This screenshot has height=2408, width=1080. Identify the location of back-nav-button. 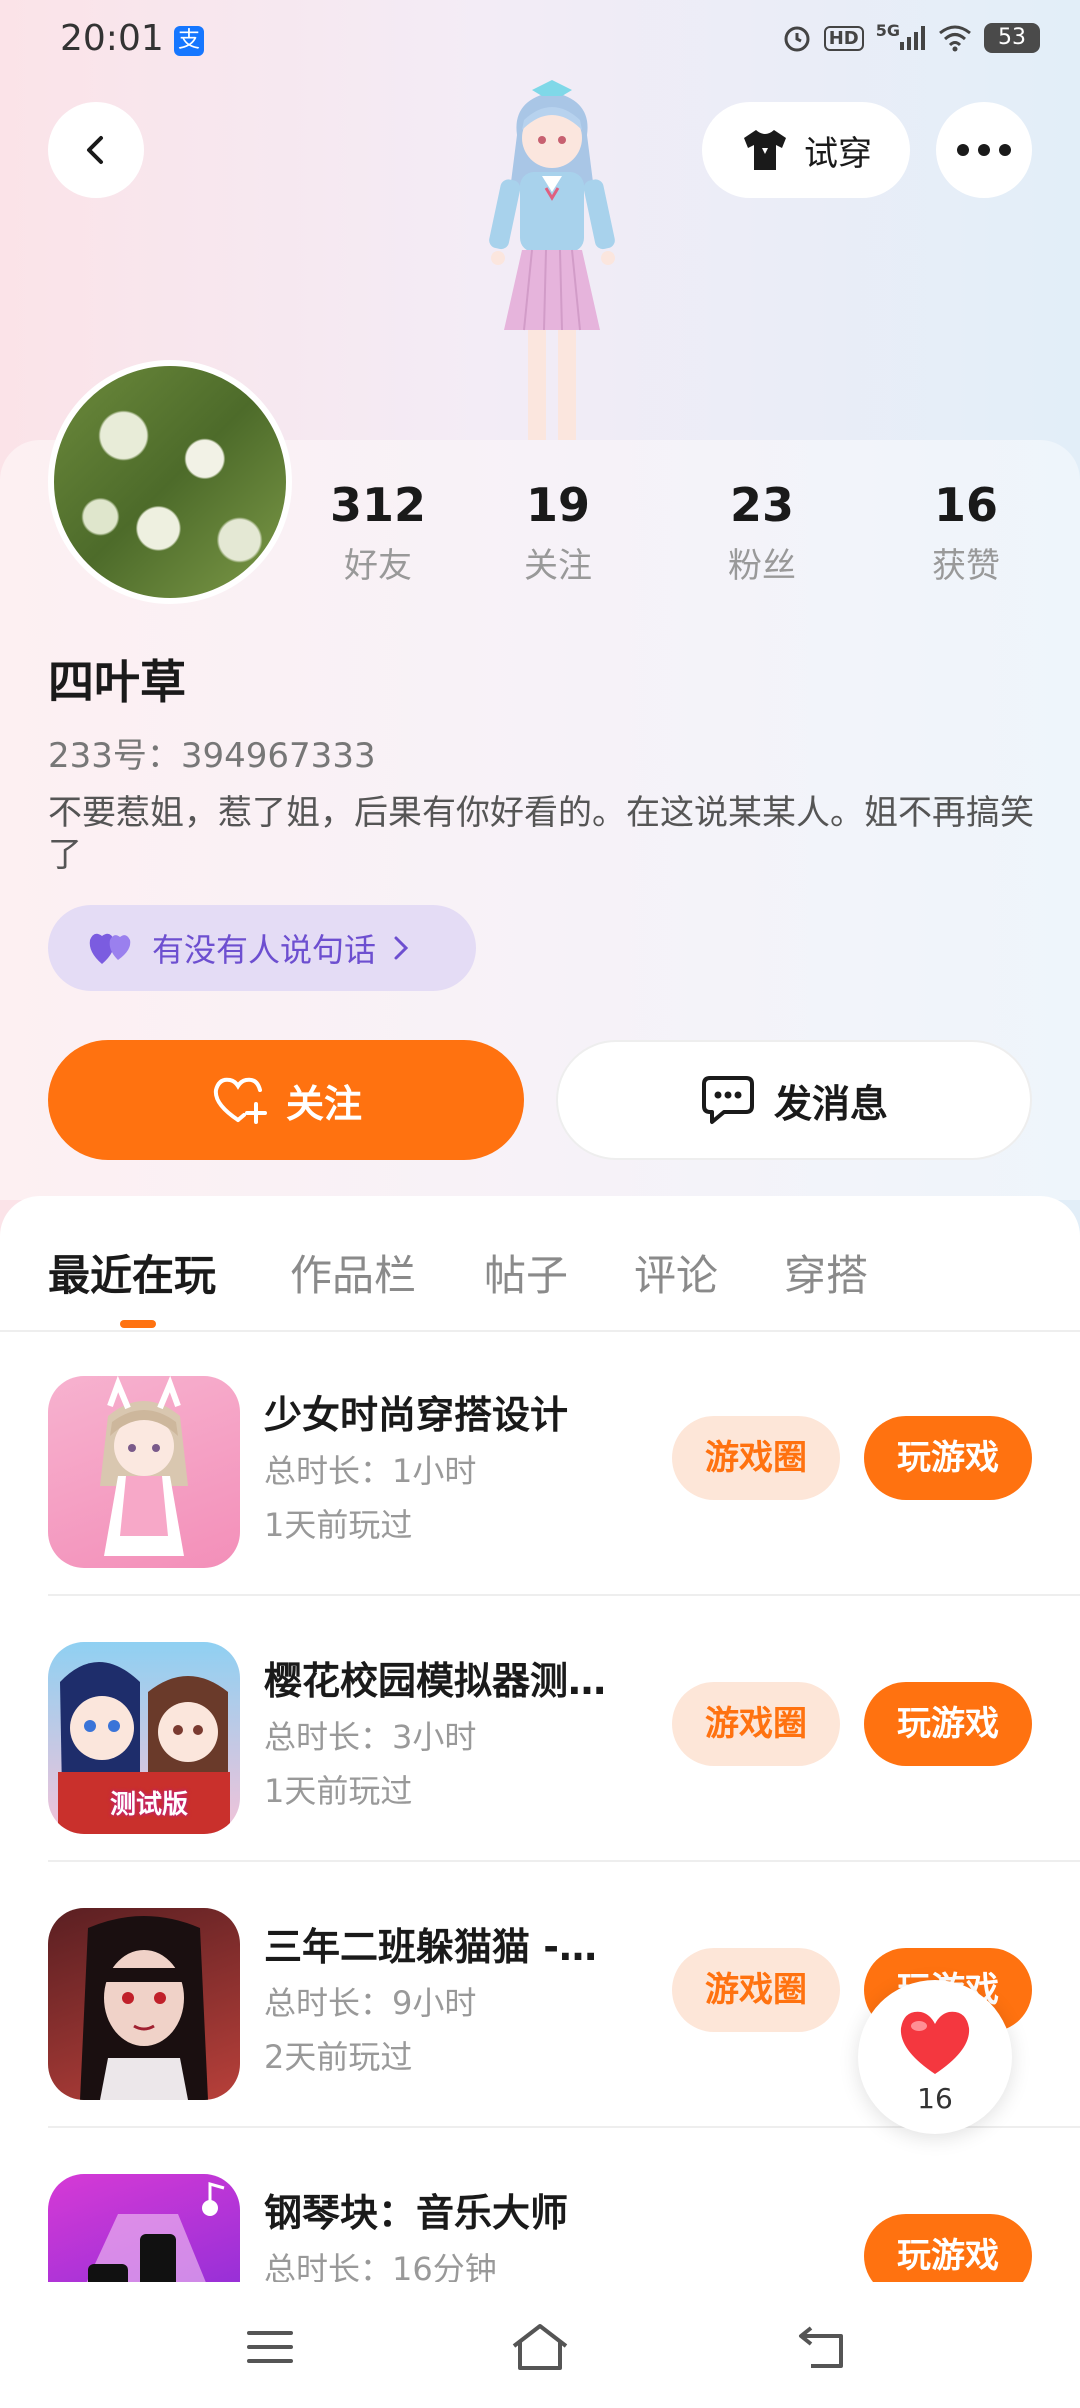
(824, 2347).